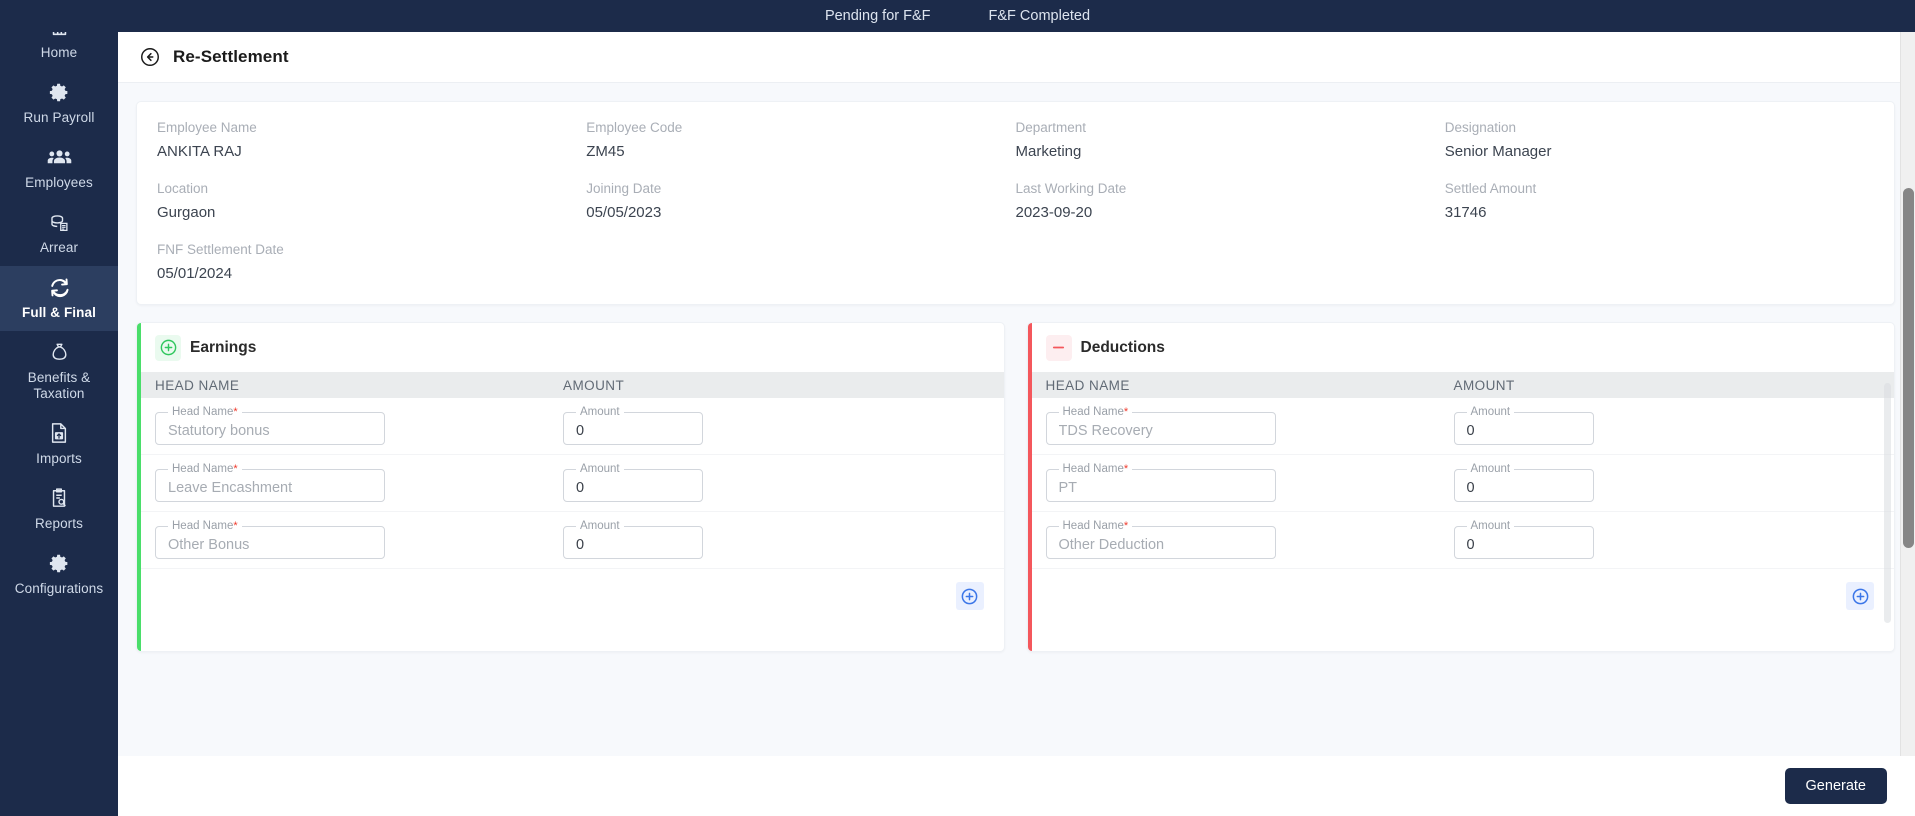  I want to click on info-value: Gurgaon, so click(186, 212).